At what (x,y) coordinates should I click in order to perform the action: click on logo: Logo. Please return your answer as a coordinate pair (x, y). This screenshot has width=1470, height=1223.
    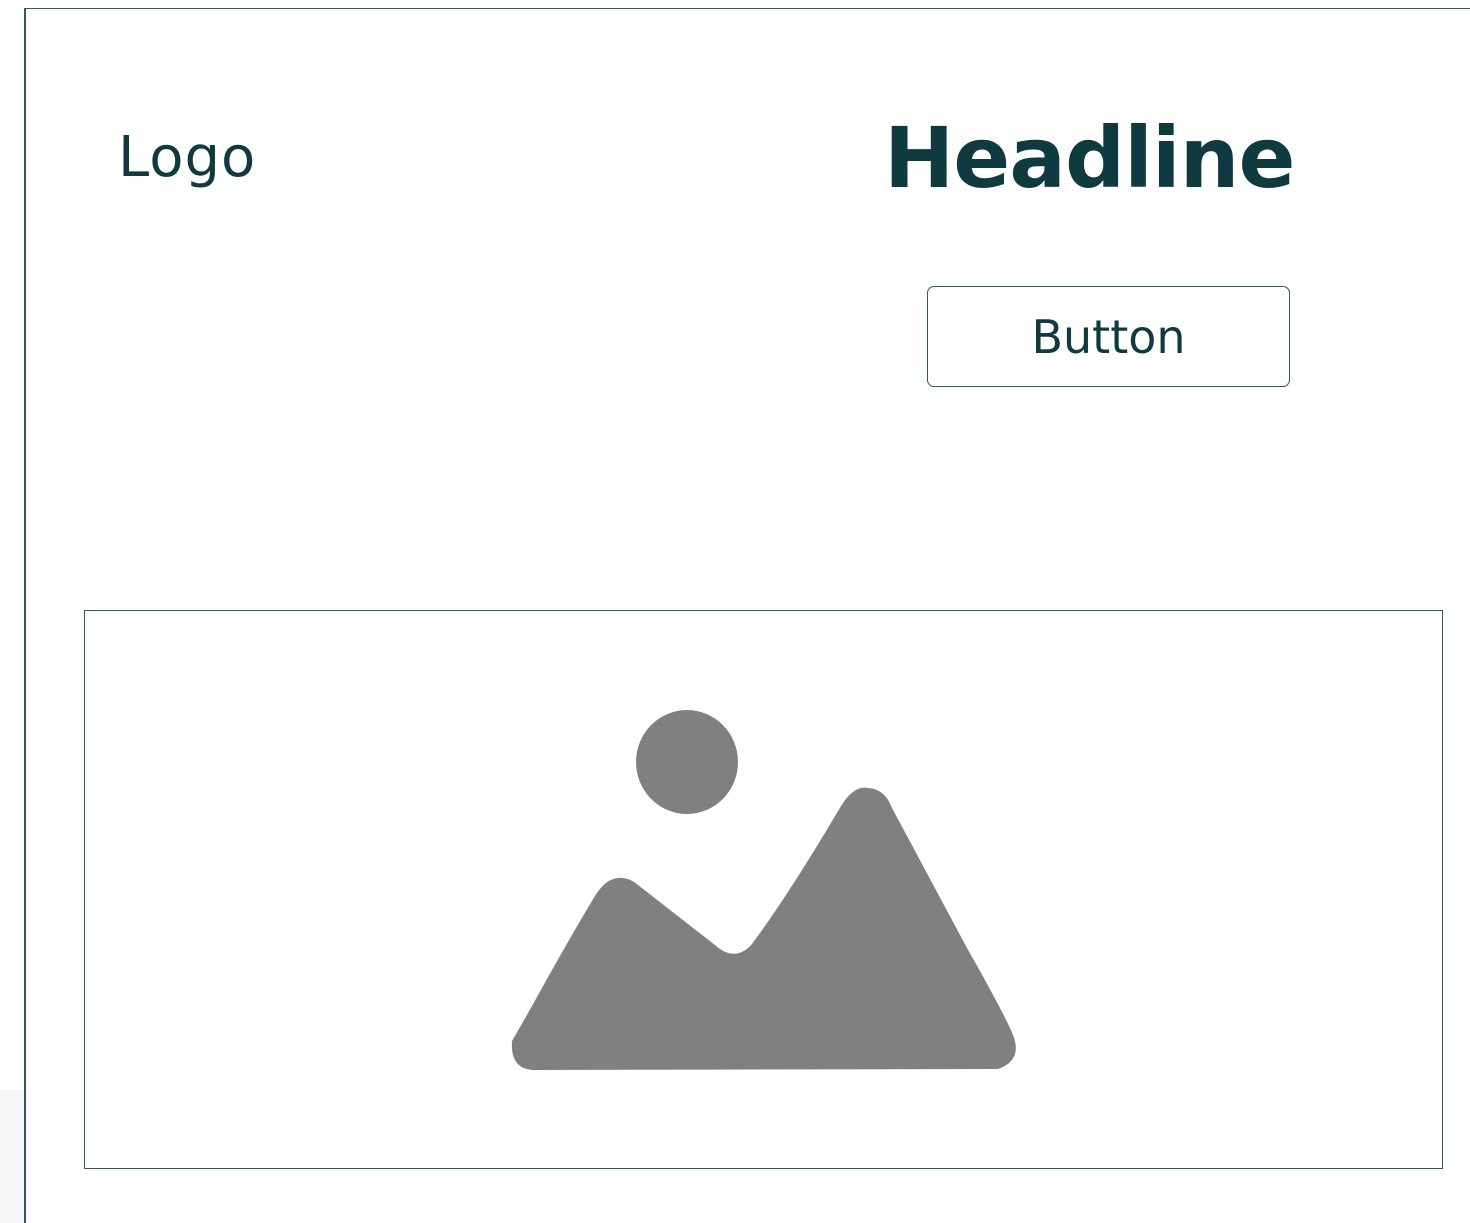
    Looking at the image, I should click on (187, 158).